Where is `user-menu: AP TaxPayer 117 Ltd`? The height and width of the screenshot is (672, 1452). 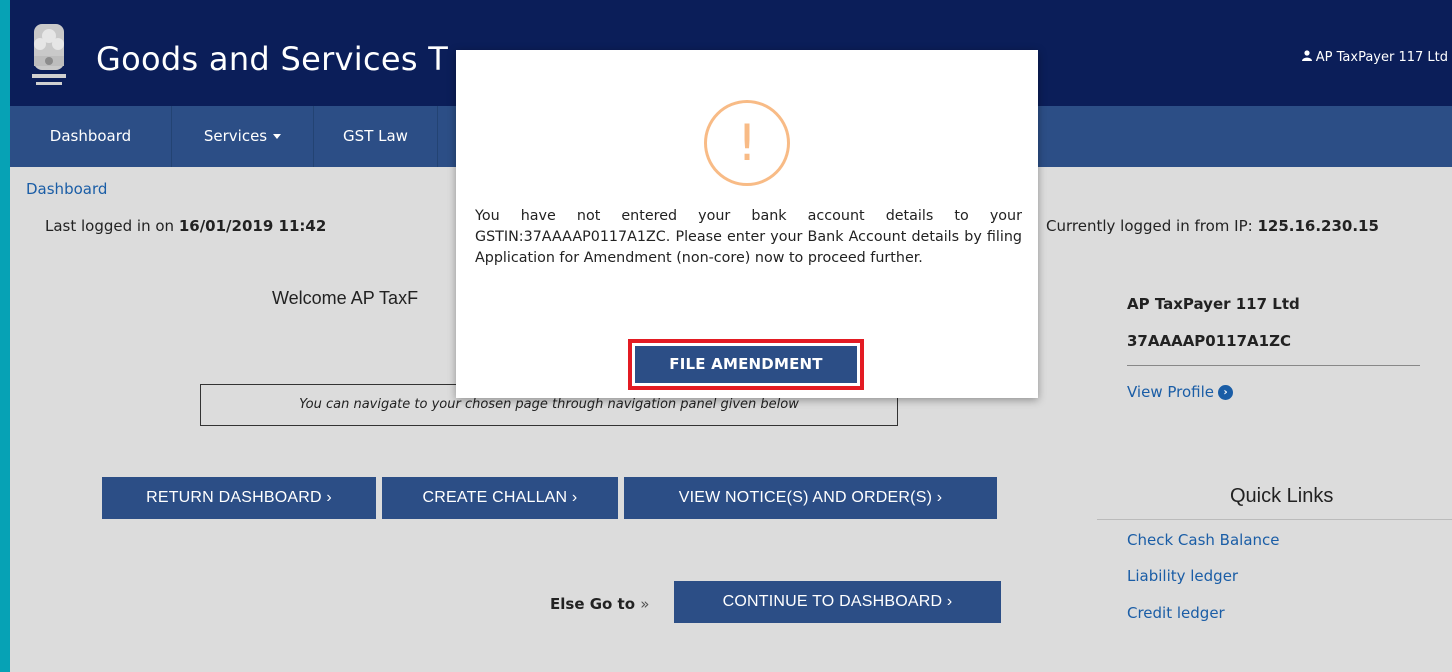
user-menu: AP TaxPayer 117 Ltd is located at coordinates (1374, 57).